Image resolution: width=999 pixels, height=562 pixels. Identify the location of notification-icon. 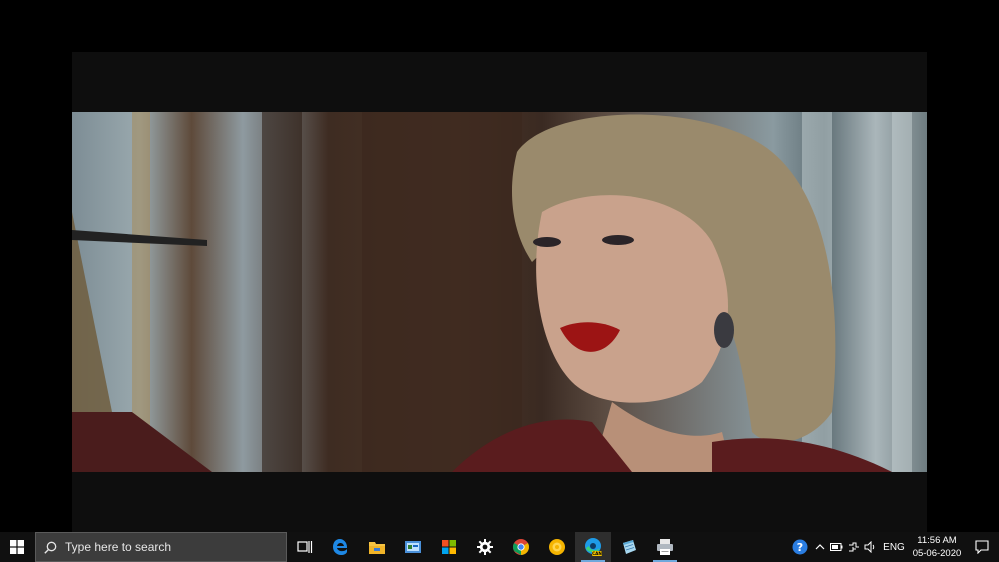
(982, 547).